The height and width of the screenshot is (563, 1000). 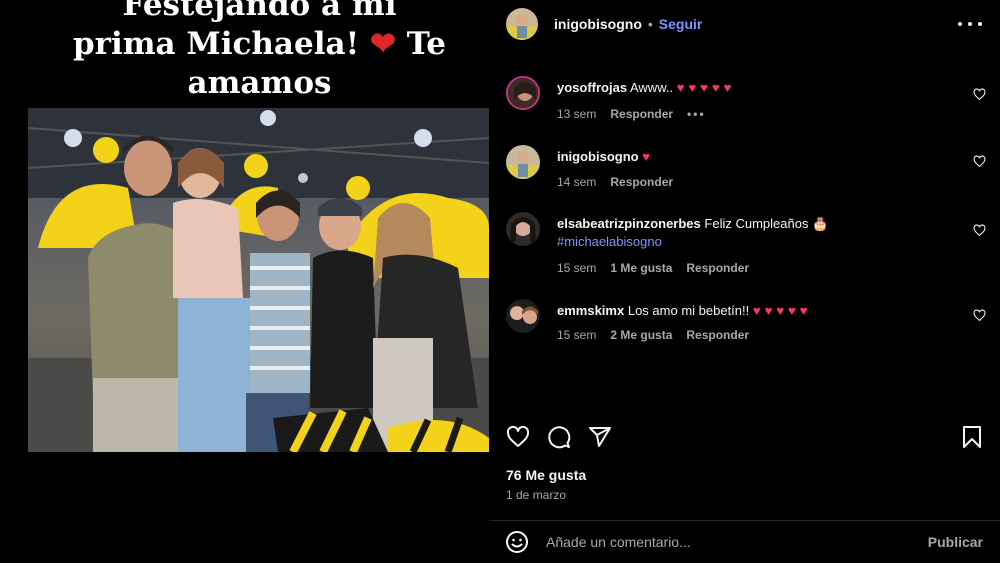 I want to click on comment-text: Feliz Cumpleaños, so click(x=756, y=223).